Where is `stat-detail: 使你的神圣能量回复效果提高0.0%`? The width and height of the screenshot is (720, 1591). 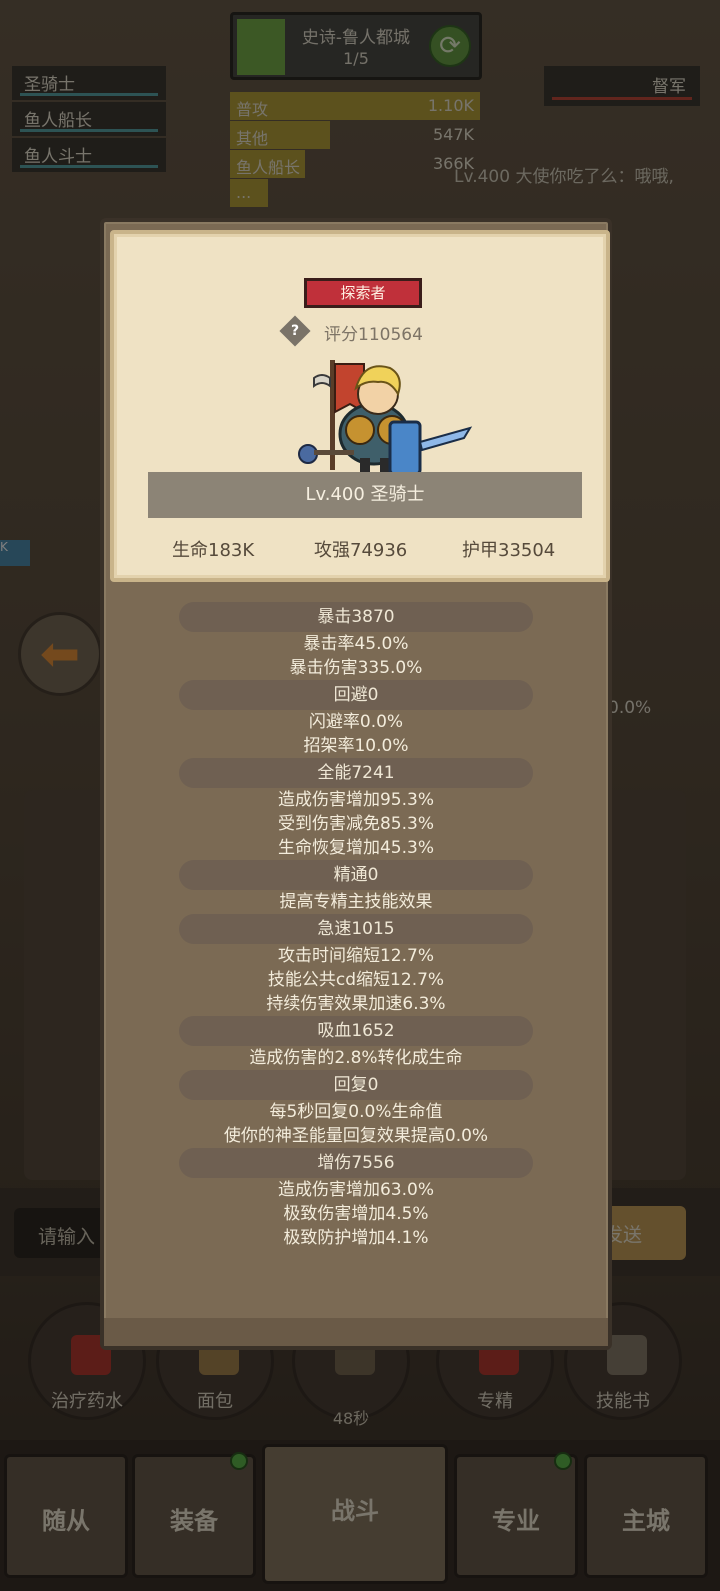 stat-detail: 使你的神圣能量回复效果提高0.0% is located at coordinates (356, 1136).